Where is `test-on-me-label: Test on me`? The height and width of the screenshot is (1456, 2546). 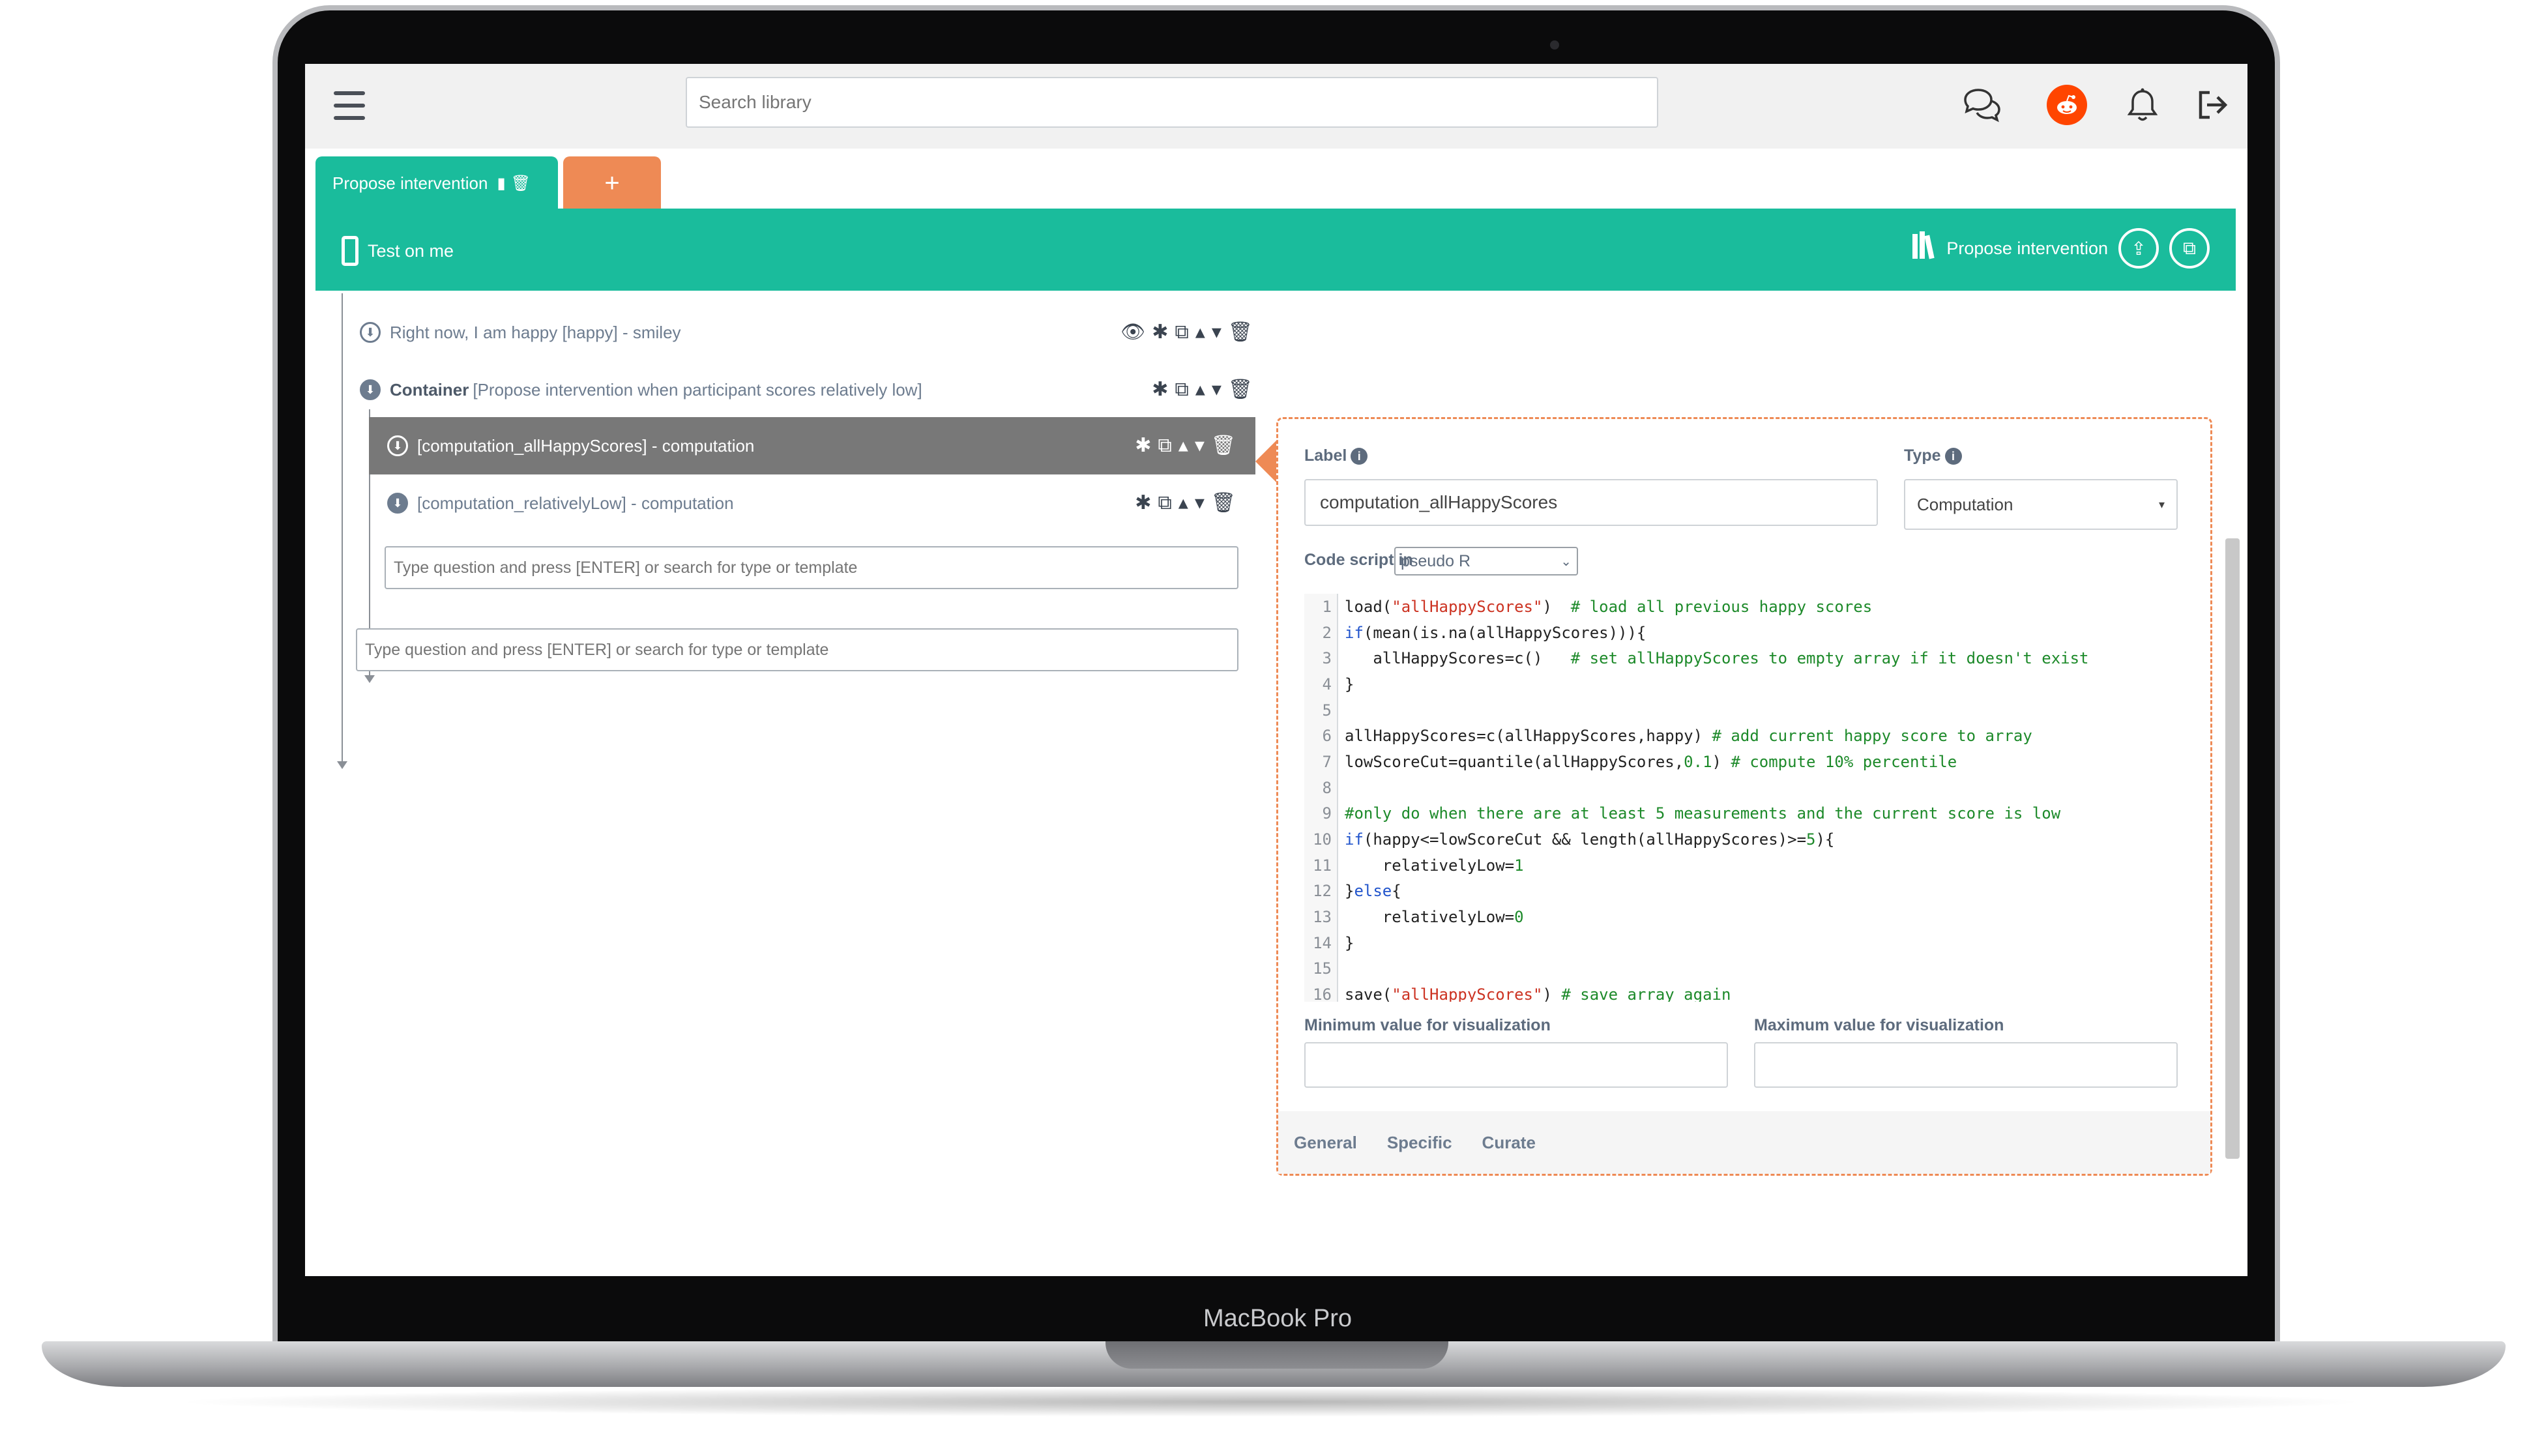 test-on-me-label: Test on me is located at coordinates (411, 251).